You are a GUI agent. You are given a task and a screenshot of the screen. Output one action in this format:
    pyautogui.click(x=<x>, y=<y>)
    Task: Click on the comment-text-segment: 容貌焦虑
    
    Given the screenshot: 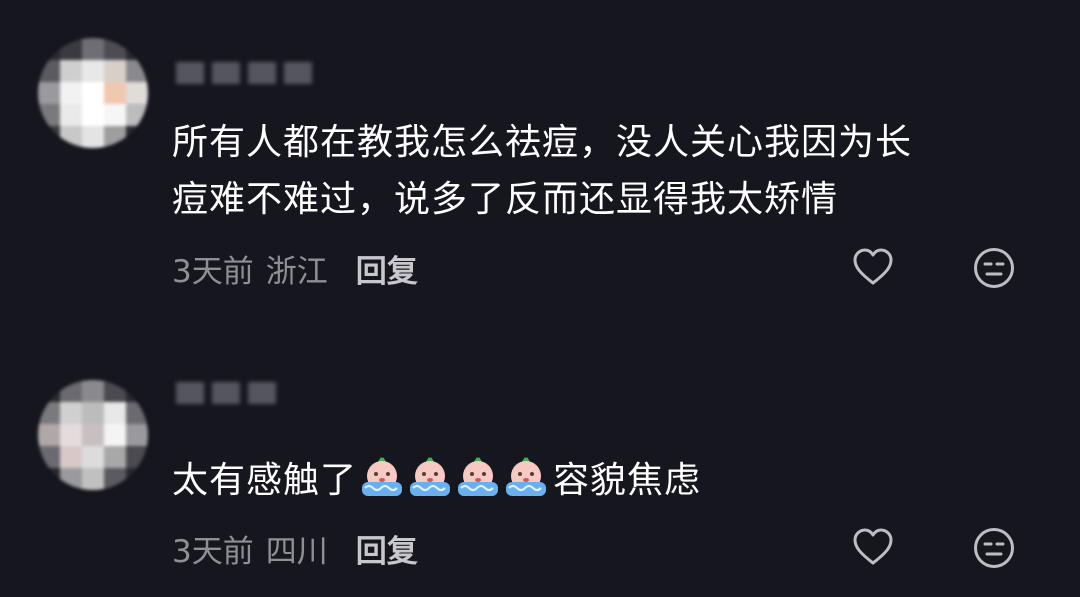 What is the action you would take?
    pyautogui.click(x=627, y=480)
    